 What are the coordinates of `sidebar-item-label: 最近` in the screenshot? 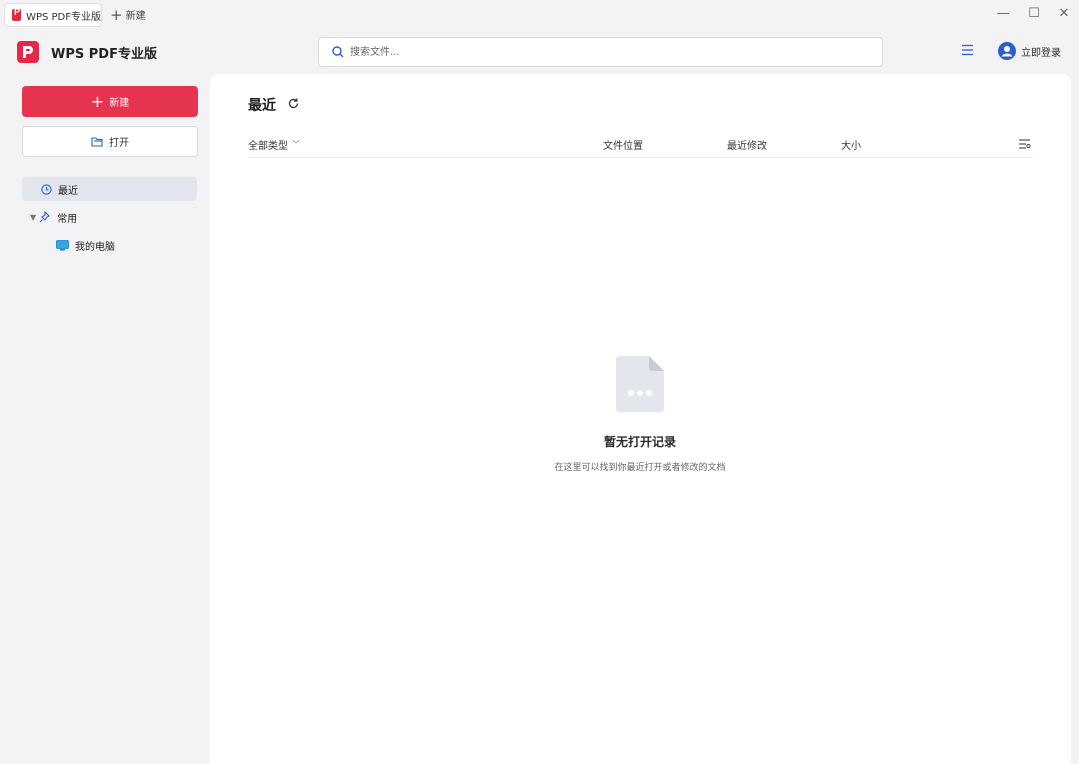 It's located at (68, 191).